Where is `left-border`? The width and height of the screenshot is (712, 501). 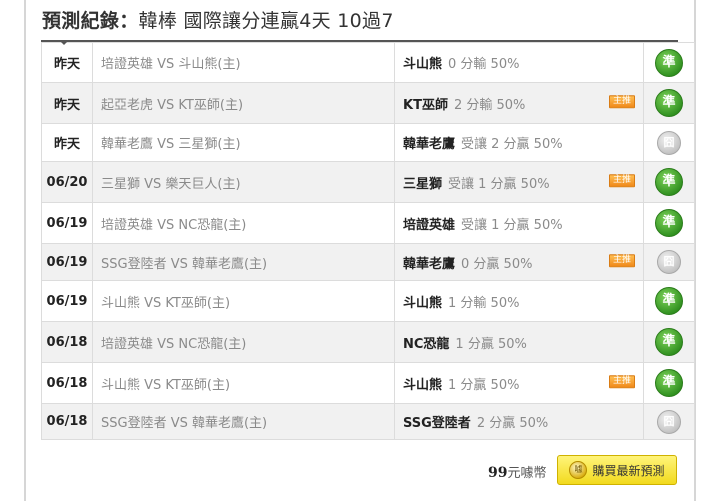 left-border is located at coordinates (25, 250).